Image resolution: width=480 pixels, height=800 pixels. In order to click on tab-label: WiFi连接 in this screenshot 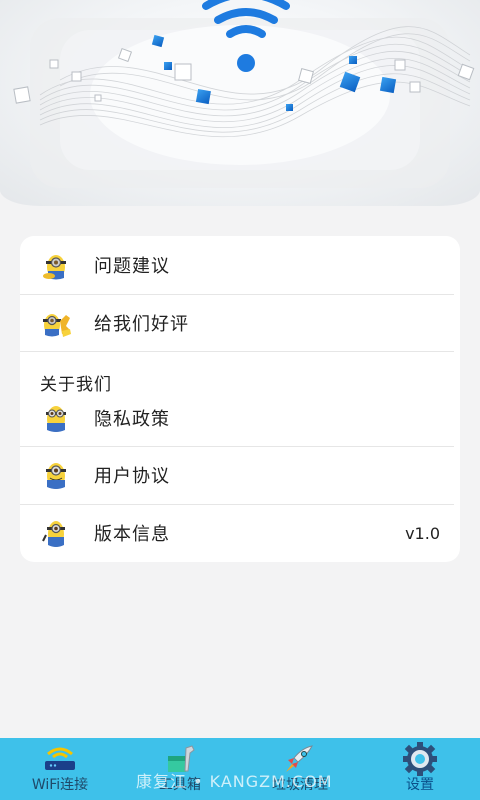, I will do `click(60, 785)`.